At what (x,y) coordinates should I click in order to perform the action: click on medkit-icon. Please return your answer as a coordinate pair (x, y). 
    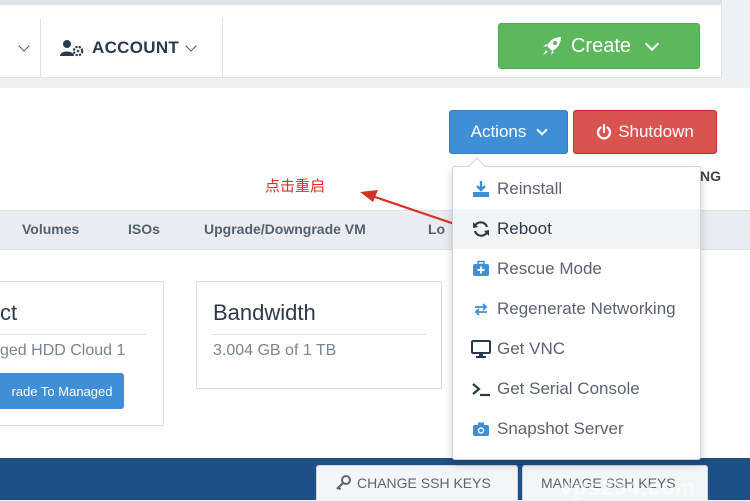
    Looking at the image, I should click on (481, 269).